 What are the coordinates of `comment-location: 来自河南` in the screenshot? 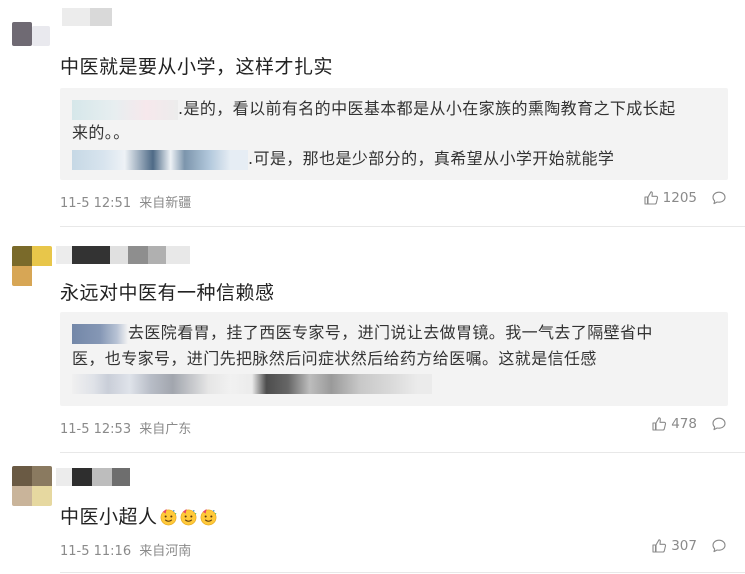 It's located at (165, 551).